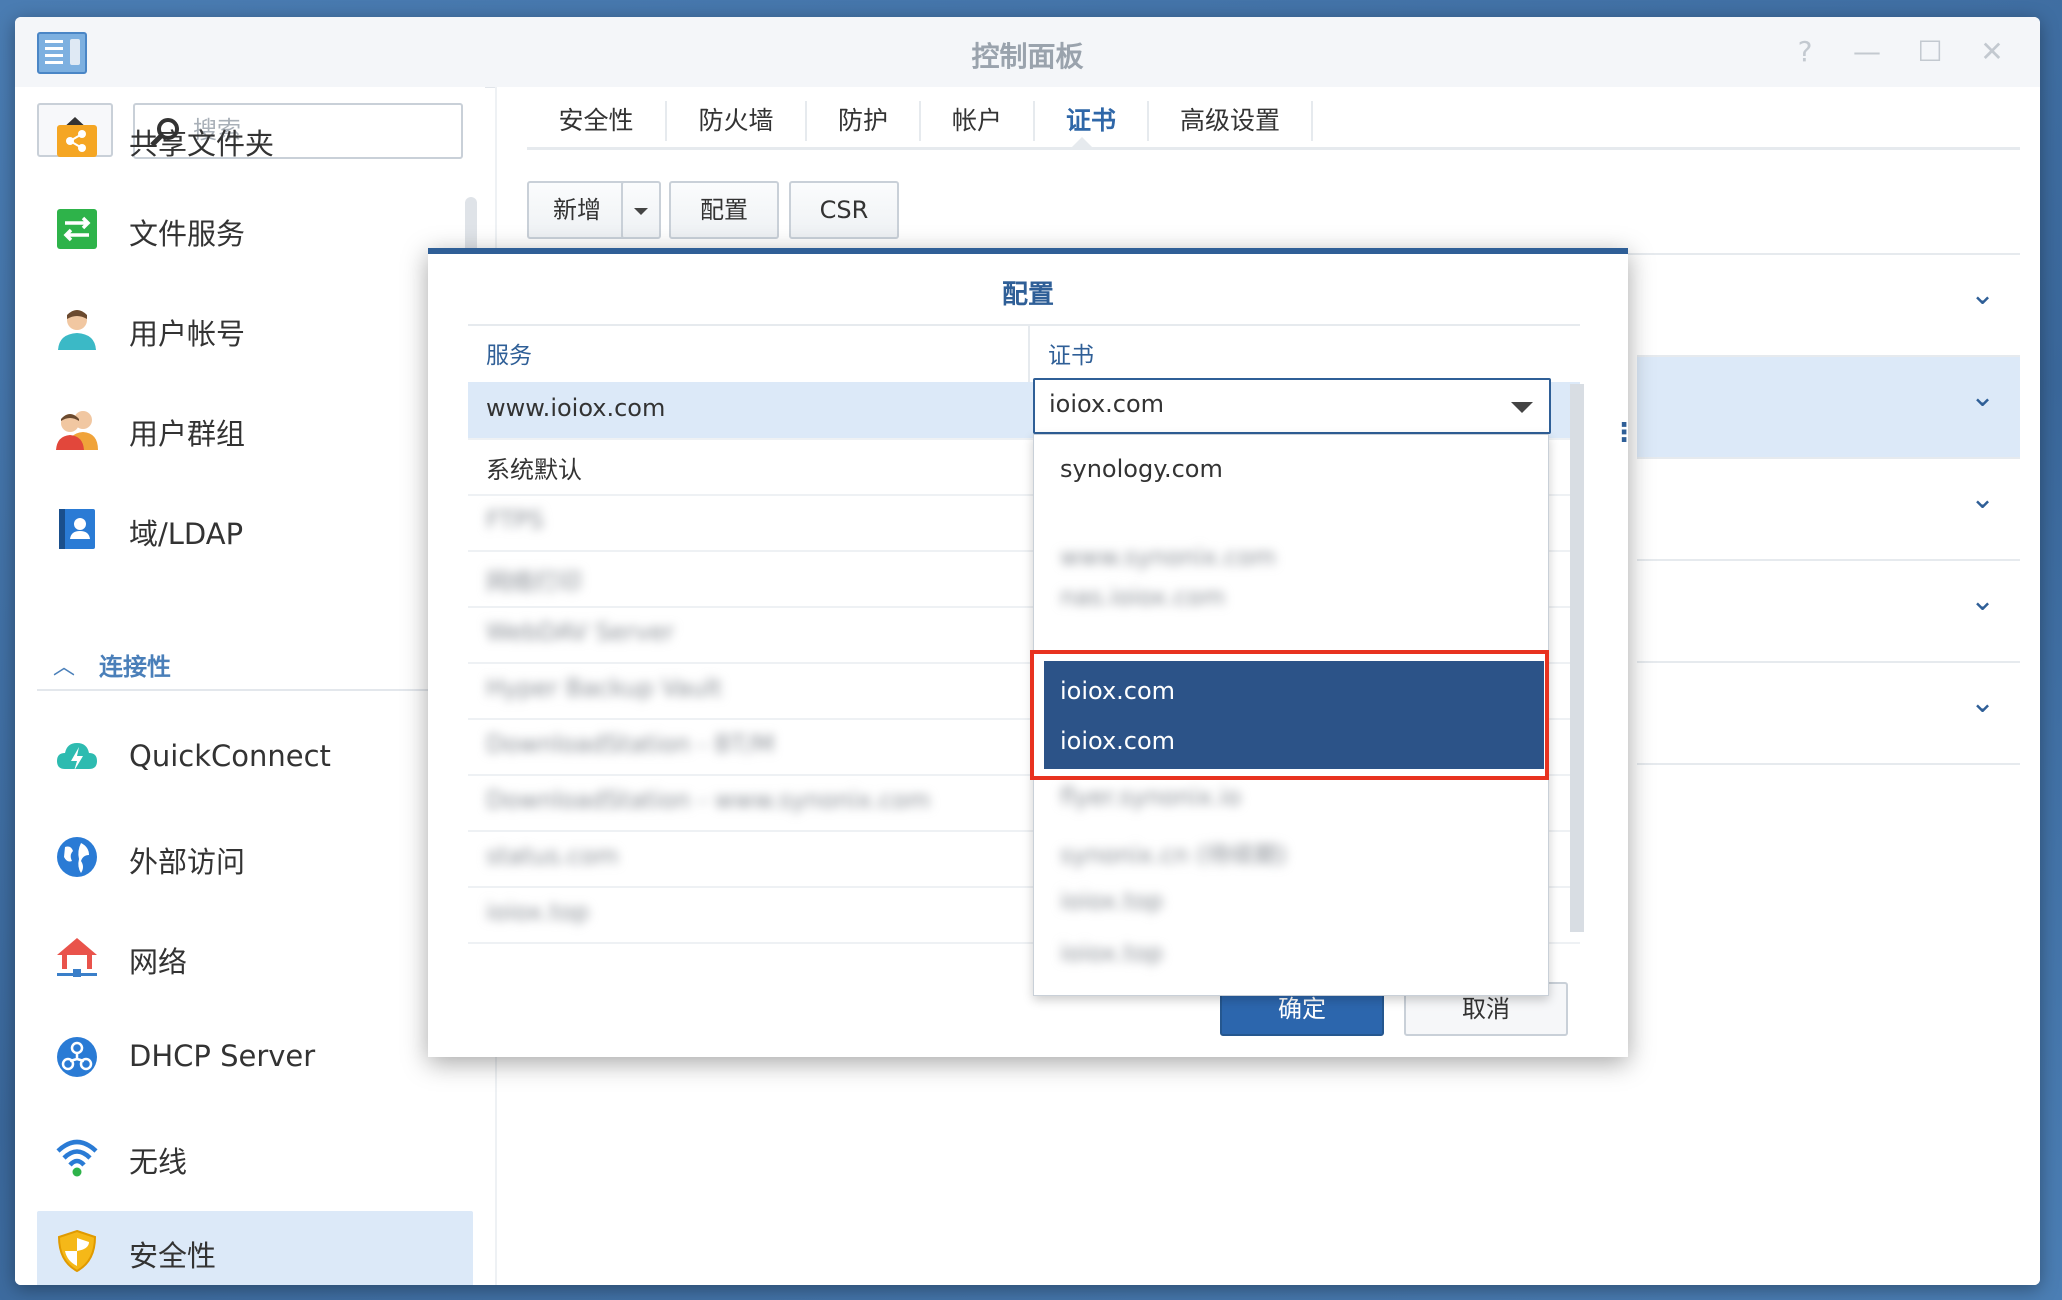  Describe the element at coordinates (1027, 56) in the screenshot. I see `window-title: 控制面板` at that location.